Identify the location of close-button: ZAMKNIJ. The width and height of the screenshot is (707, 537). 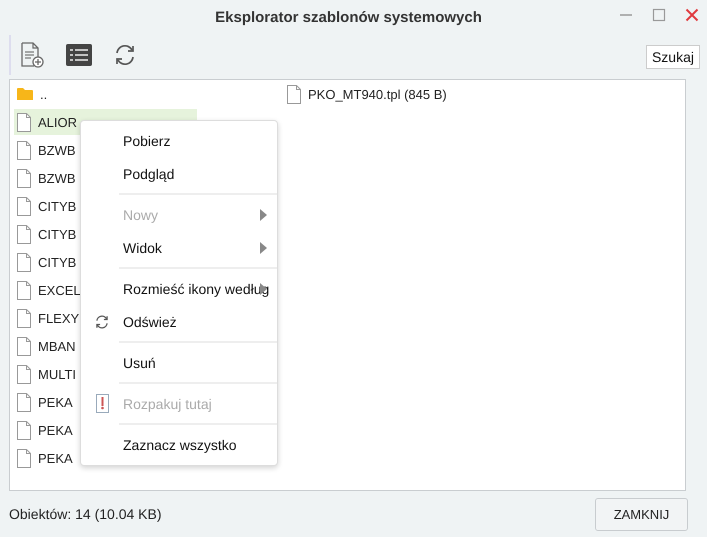
(641, 514).